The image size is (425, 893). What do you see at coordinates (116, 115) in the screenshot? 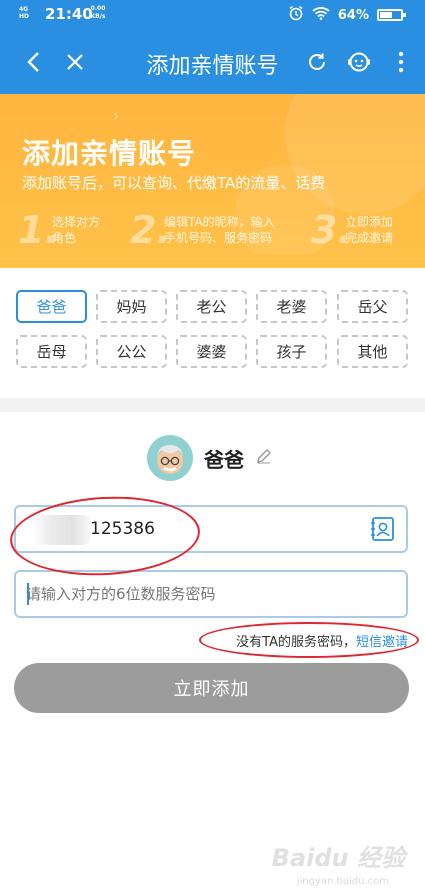
I see `chevron-right-icon: ›` at bounding box center [116, 115].